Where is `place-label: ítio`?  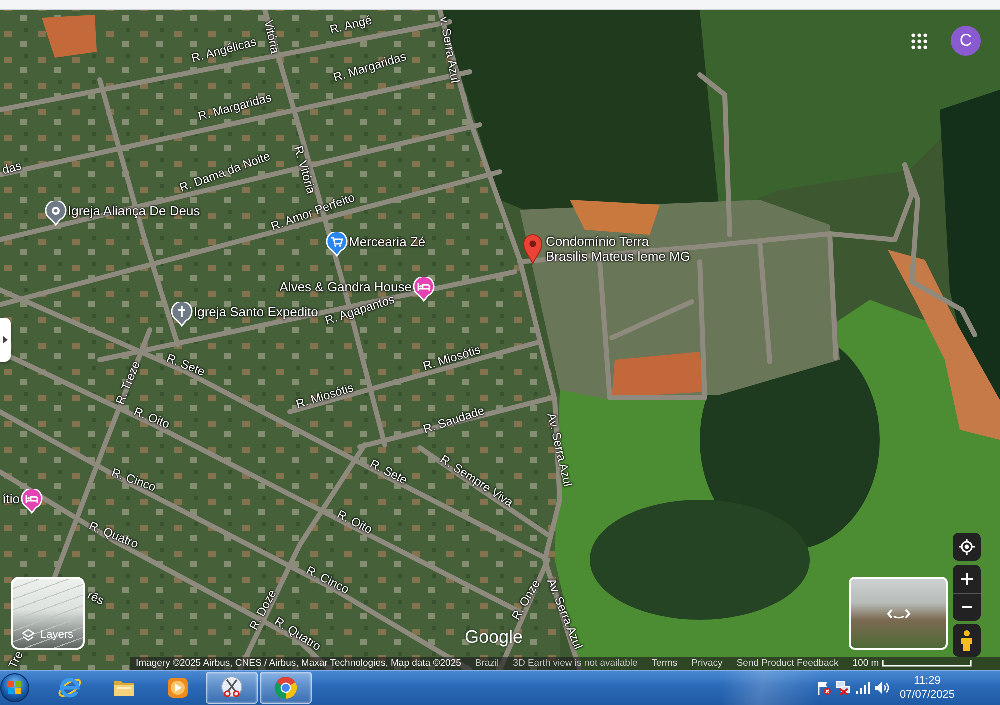 place-label: ítio is located at coordinates (11, 499).